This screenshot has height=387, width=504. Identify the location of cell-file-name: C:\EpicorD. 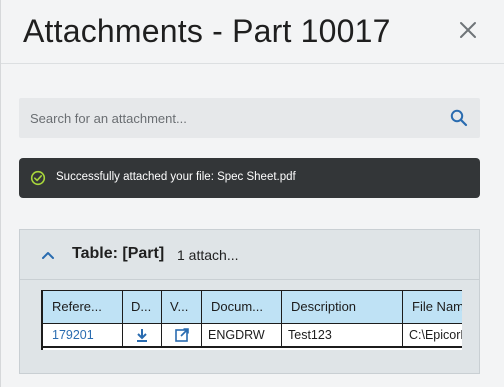
(432, 336).